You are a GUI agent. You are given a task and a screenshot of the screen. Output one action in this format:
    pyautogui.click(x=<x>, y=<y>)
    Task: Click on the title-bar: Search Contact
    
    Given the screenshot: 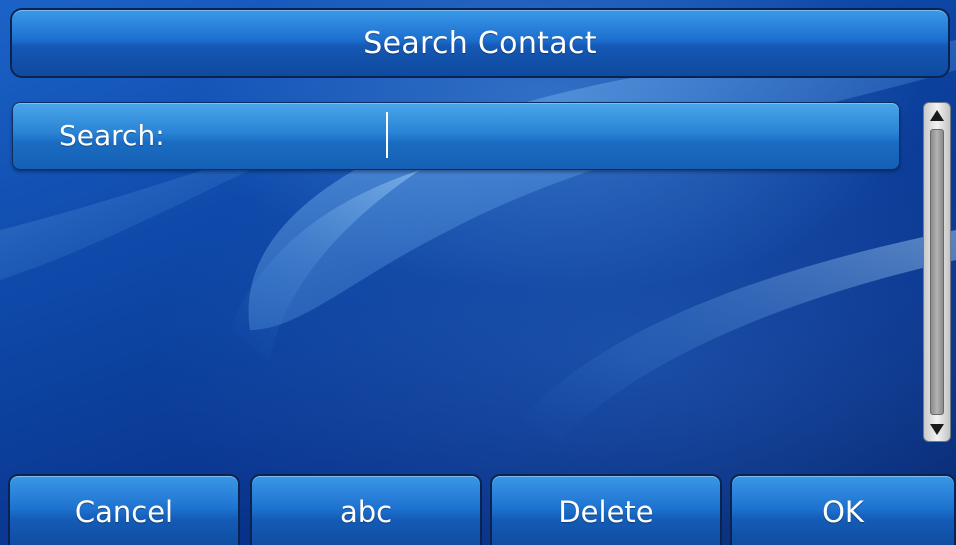 What is the action you would take?
    pyautogui.click(x=480, y=43)
    